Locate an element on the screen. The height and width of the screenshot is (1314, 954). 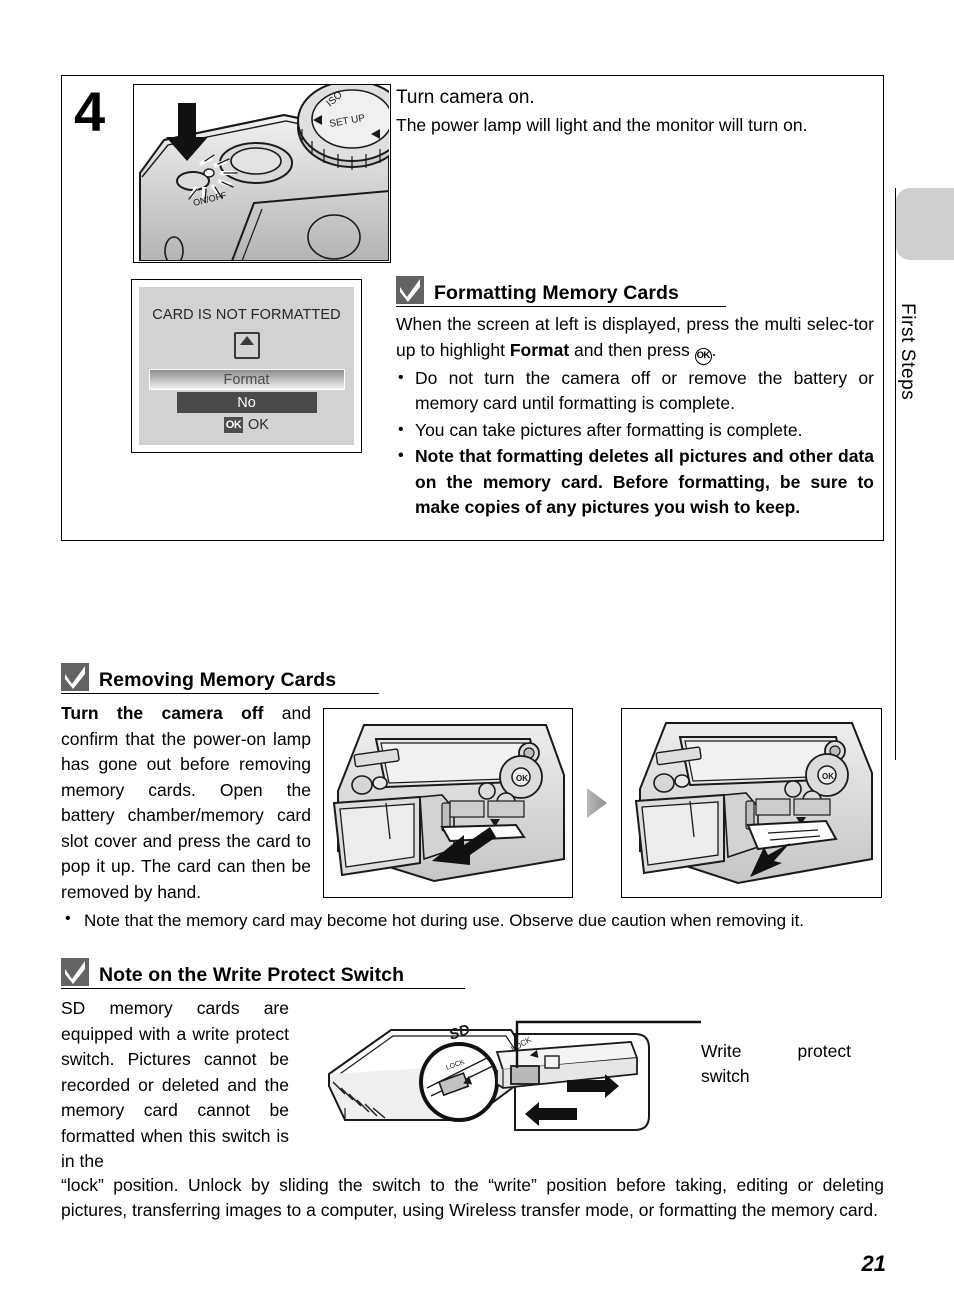
ok-button-inline-icon: OK is located at coordinates (703, 356).